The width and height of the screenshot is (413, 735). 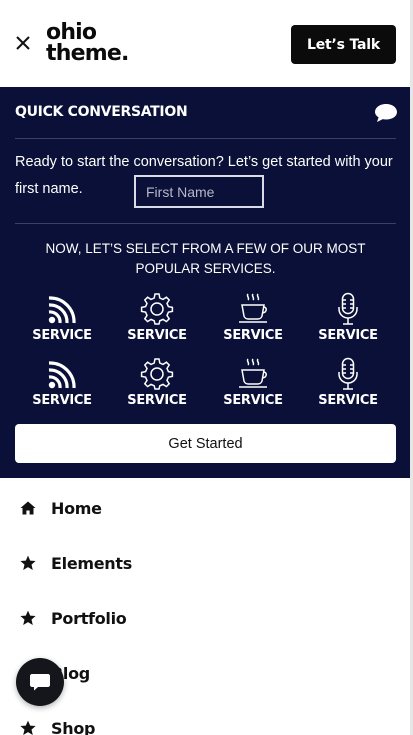 What do you see at coordinates (205, 618) in the screenshot?
I see `nav-item-portfolio: Portfolio` at bounding box center [205, 618].